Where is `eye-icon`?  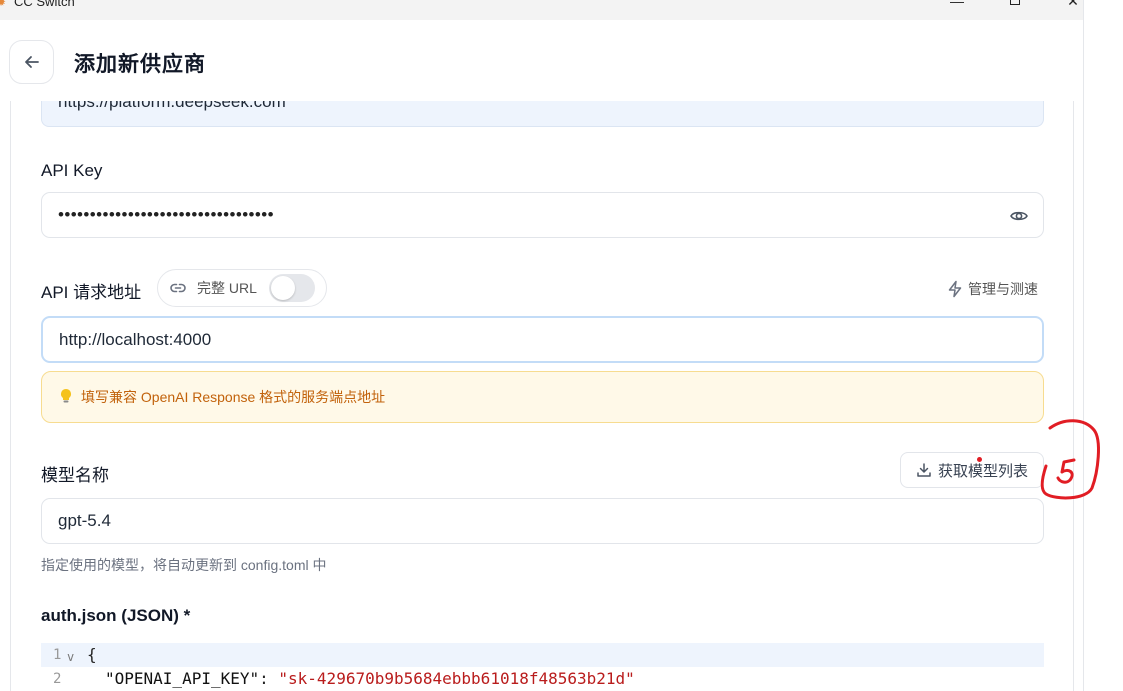
eye-icon is located at coordinates (1019, 216).